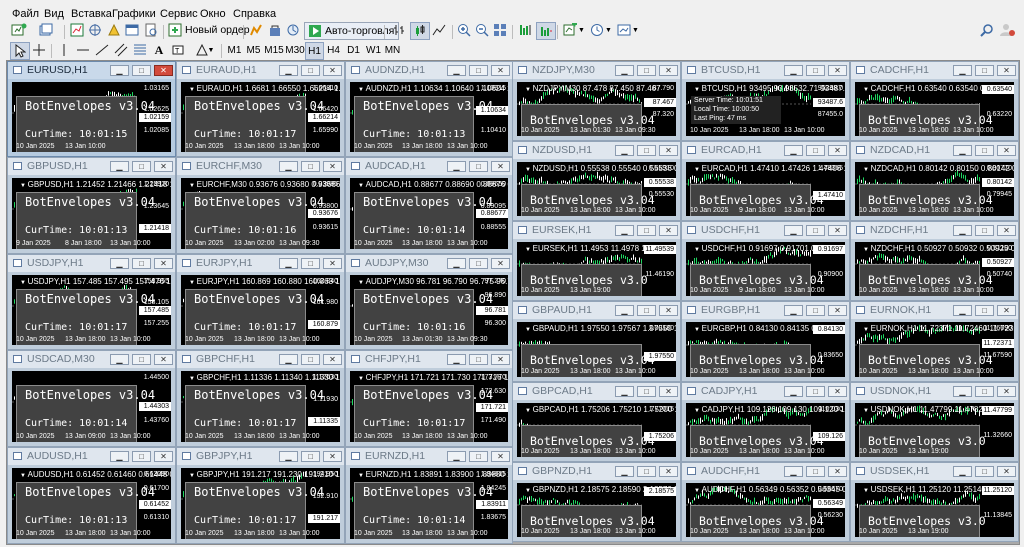  Describe the element at coordinates (429, 166) in the screenshot. I see `chart-titlebar: AUDCAD,H1 ▁ □ ✕` at that location.